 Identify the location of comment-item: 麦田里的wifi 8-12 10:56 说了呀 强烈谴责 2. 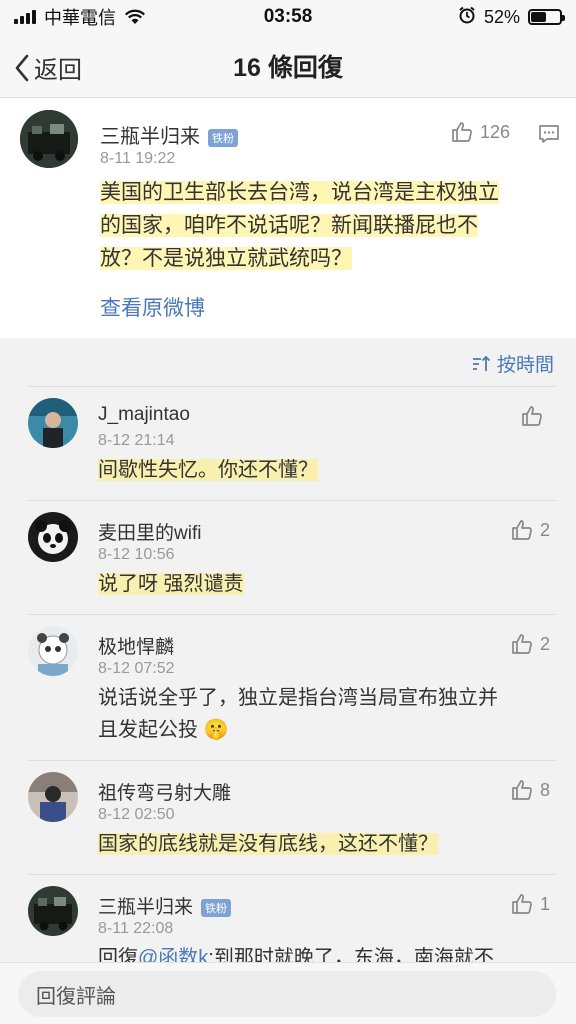
(288, 557).